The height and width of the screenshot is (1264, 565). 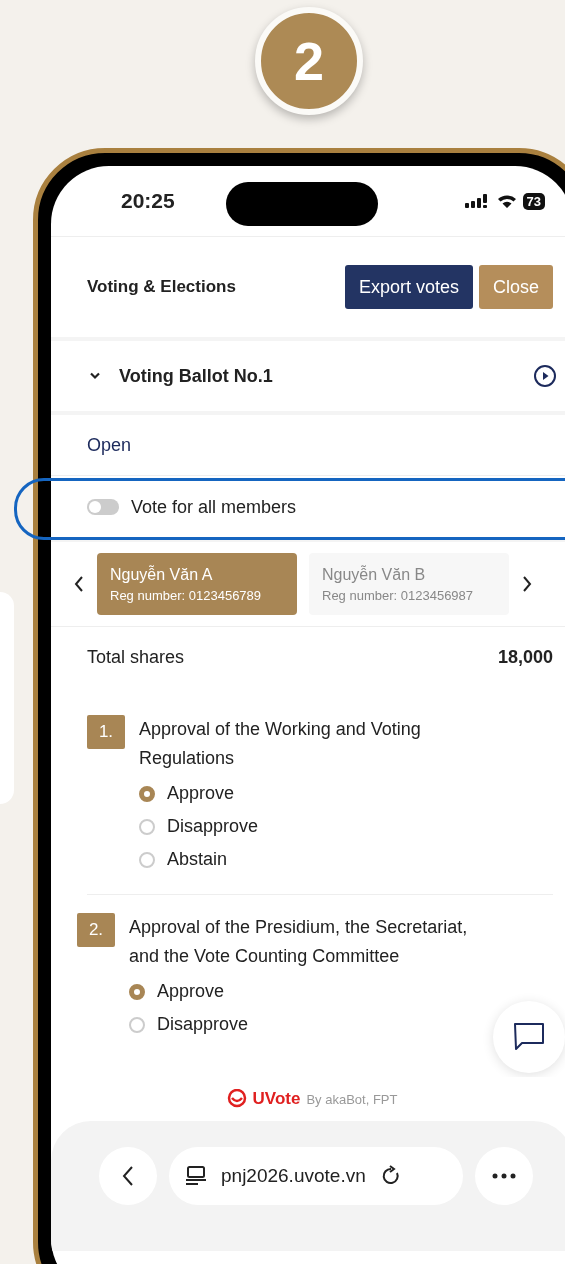 I want to click on more-icon, so click(x=504, y=1176).